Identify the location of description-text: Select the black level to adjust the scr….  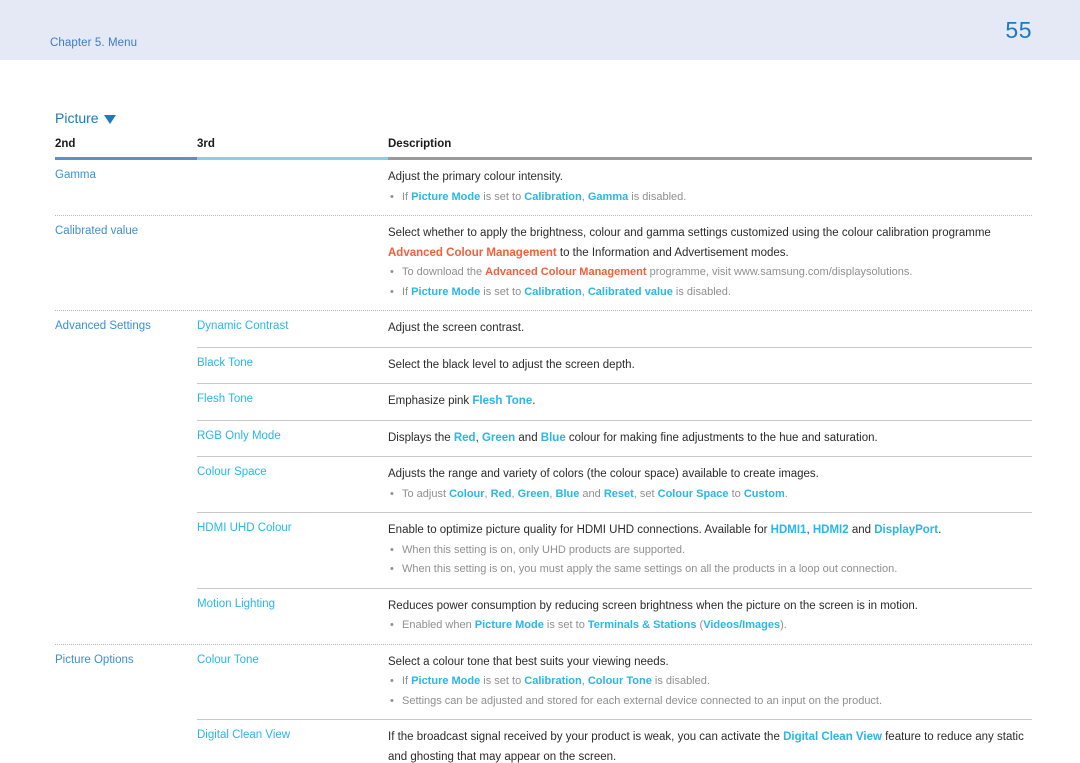
(710, 366).